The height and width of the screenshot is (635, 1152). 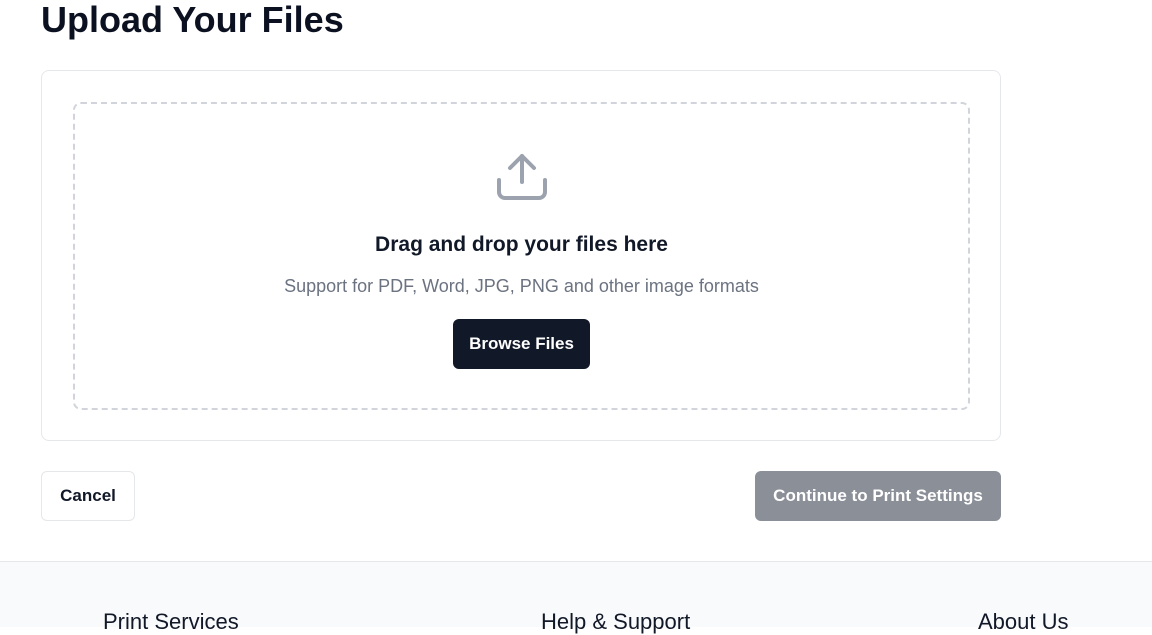 What do you see at coordinates (521, 177) in the screenshot?
I see `upload-icon` at bounding box center [521, 177].